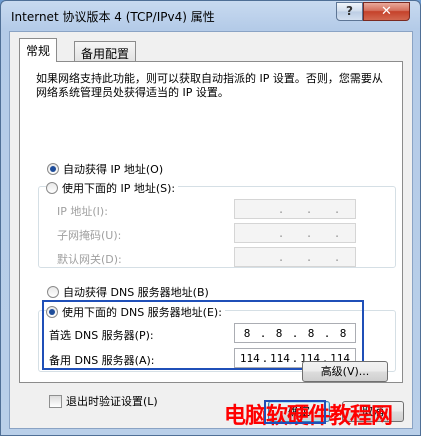  I want to click on validate-checkbox-box, so click(55, 401).